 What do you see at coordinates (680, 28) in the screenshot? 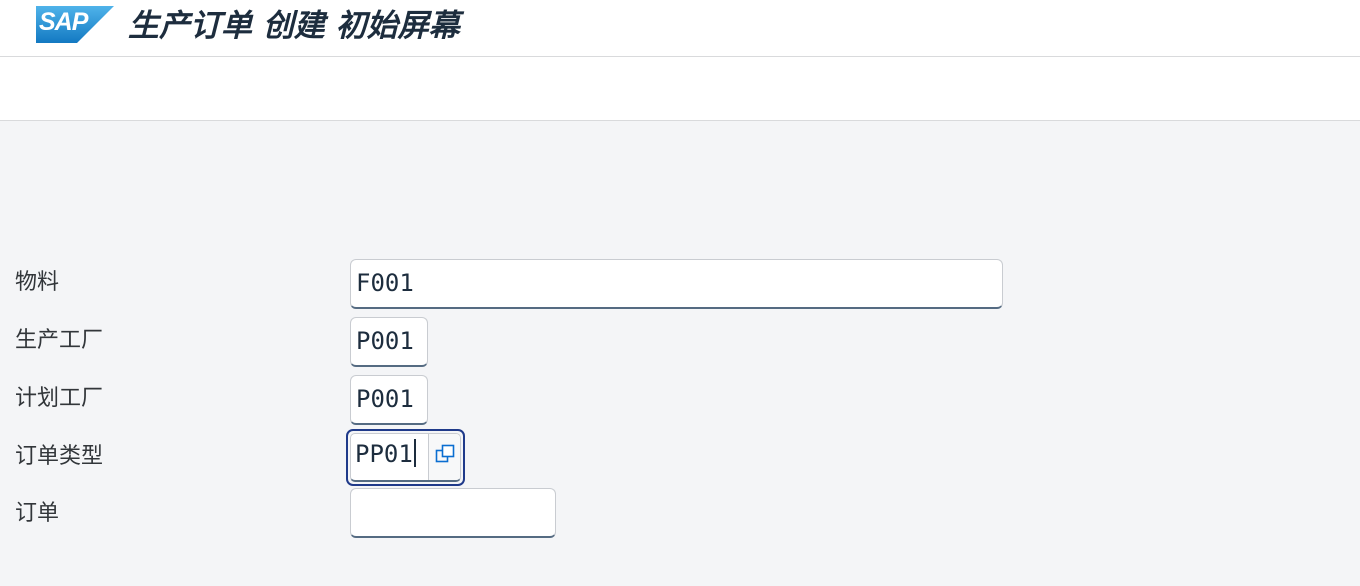
I see `shell-header: SAP 生产订单 创建 初始屏幕` at bounding box center [680, 28].